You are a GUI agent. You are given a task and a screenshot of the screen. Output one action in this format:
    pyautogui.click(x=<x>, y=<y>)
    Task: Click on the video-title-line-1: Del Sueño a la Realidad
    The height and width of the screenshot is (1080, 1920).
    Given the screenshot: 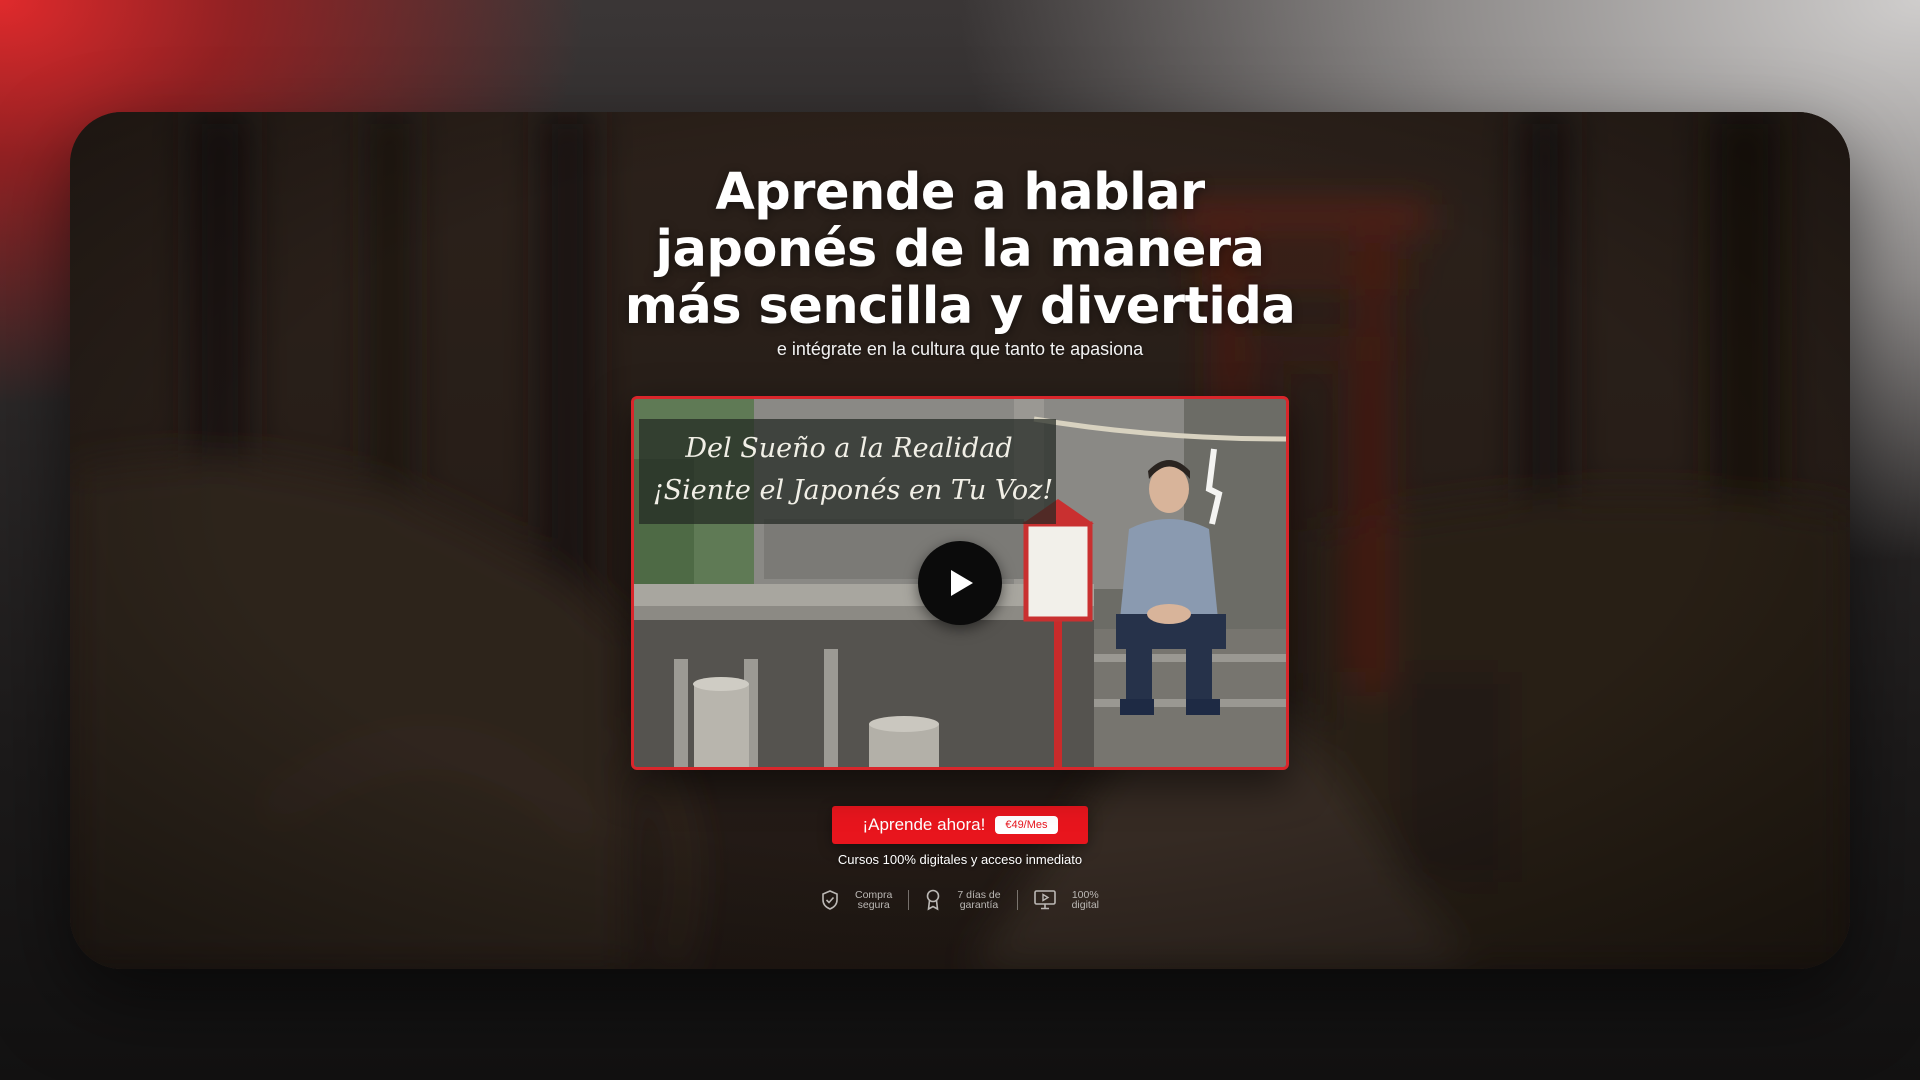 What is the action you would take?
    pyautogui.click(x=849, y=448)
    